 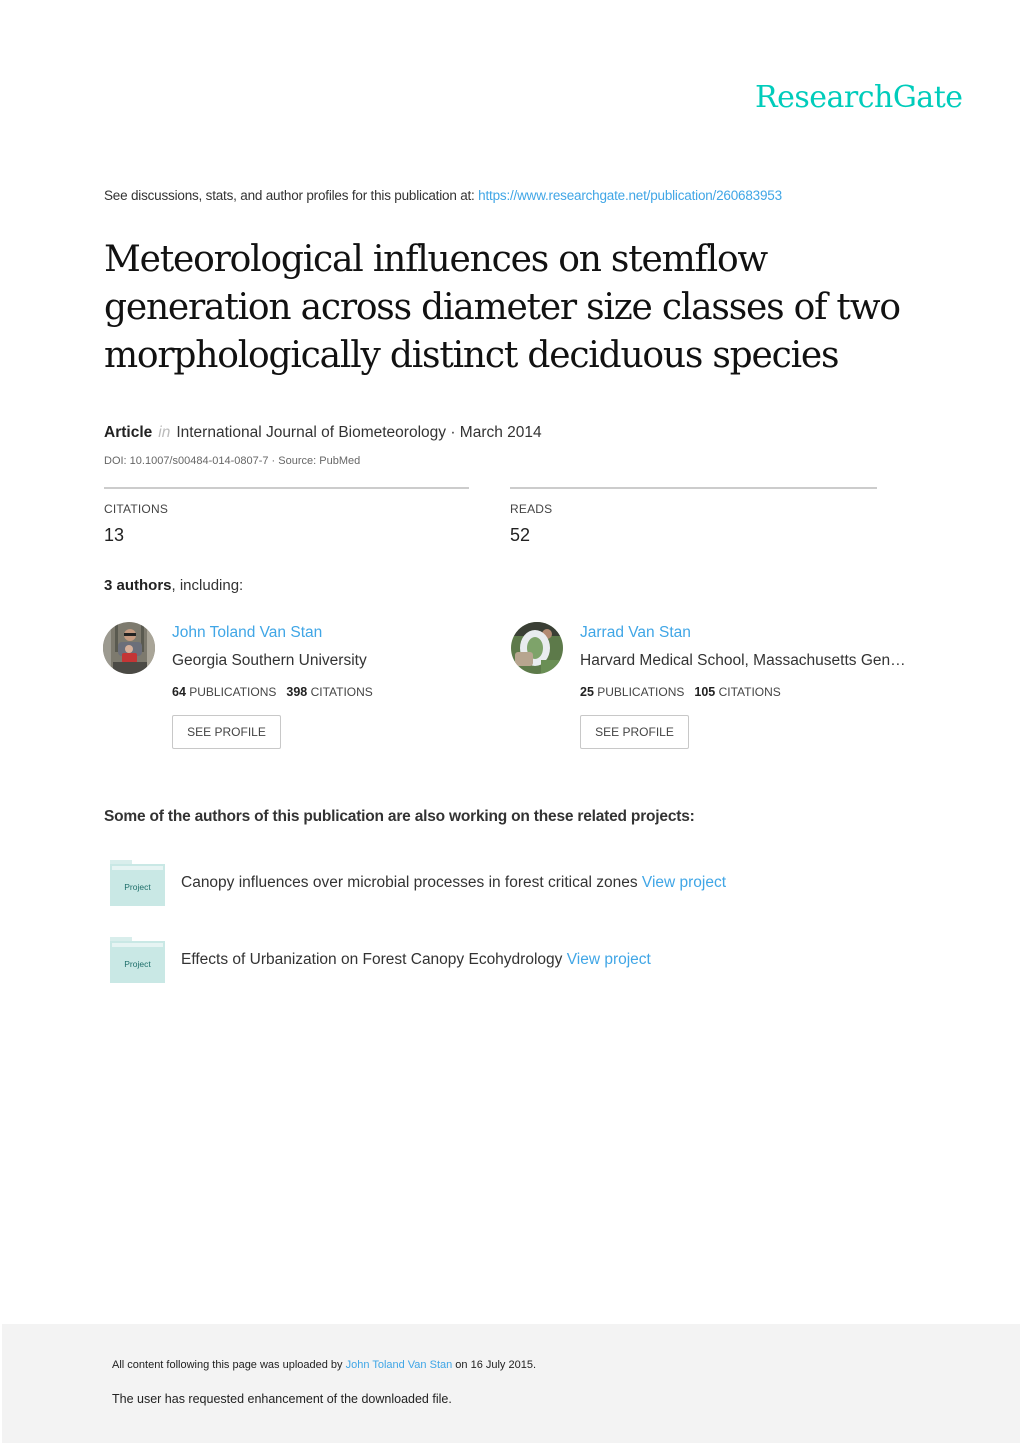 What do you see at coordinates (286, 488) in the screenshot?
I see `citations-divider` at bounding box center [286, 488].